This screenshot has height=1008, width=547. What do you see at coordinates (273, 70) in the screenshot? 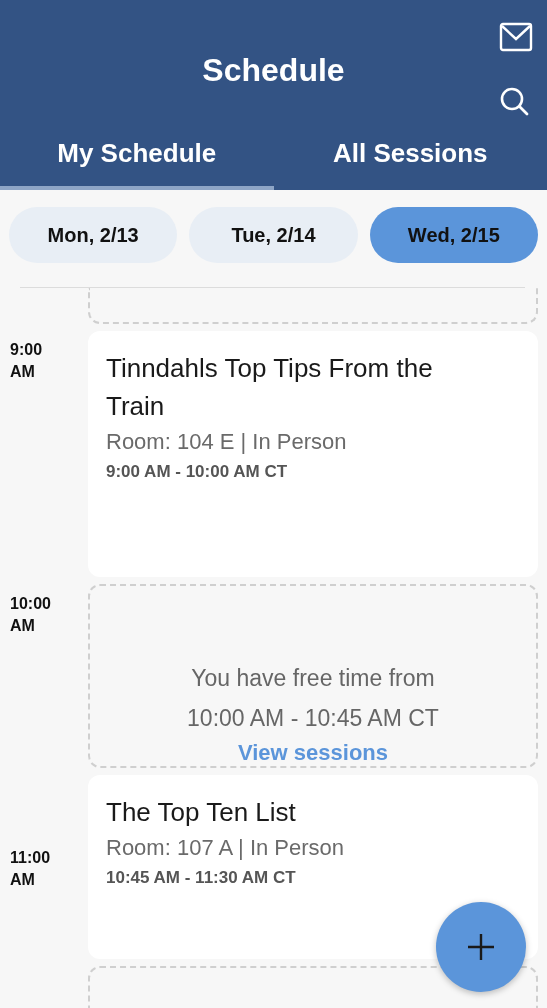
I see `header-title: Schedule` at bounding box center [273, 70].